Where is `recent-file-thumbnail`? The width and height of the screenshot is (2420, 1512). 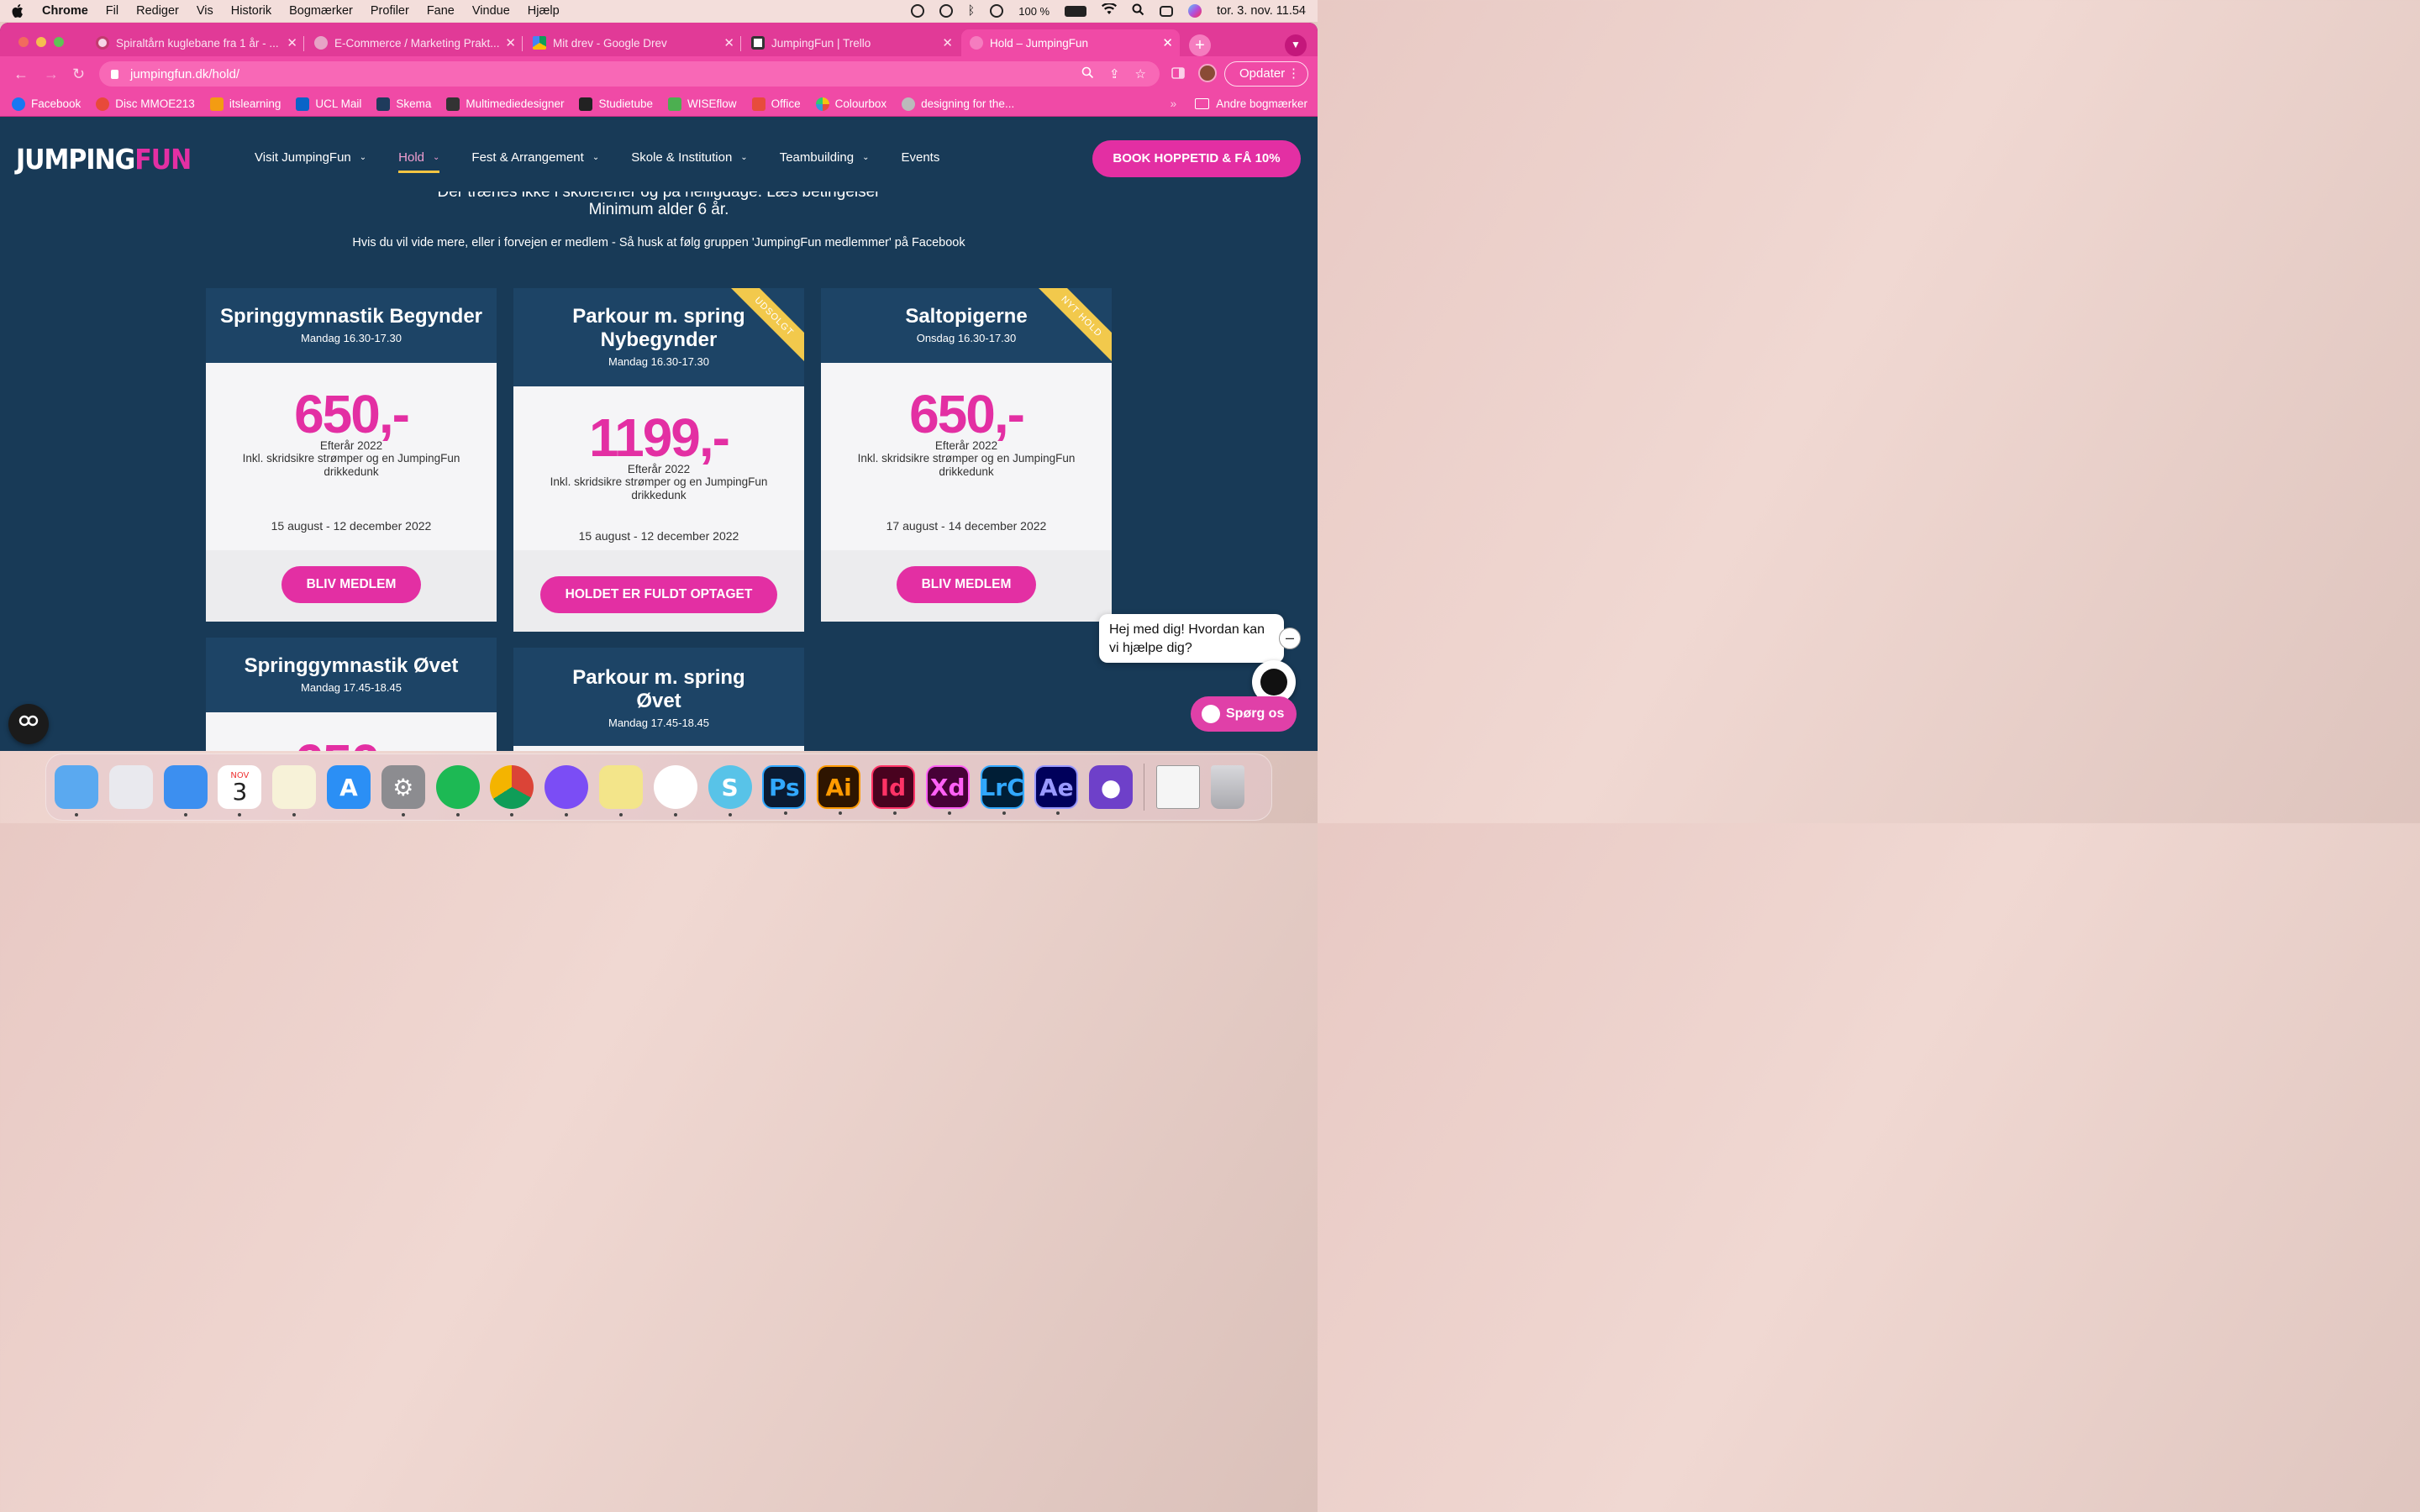
recent-file-thumbnail is located at coordinates (1177, 787).